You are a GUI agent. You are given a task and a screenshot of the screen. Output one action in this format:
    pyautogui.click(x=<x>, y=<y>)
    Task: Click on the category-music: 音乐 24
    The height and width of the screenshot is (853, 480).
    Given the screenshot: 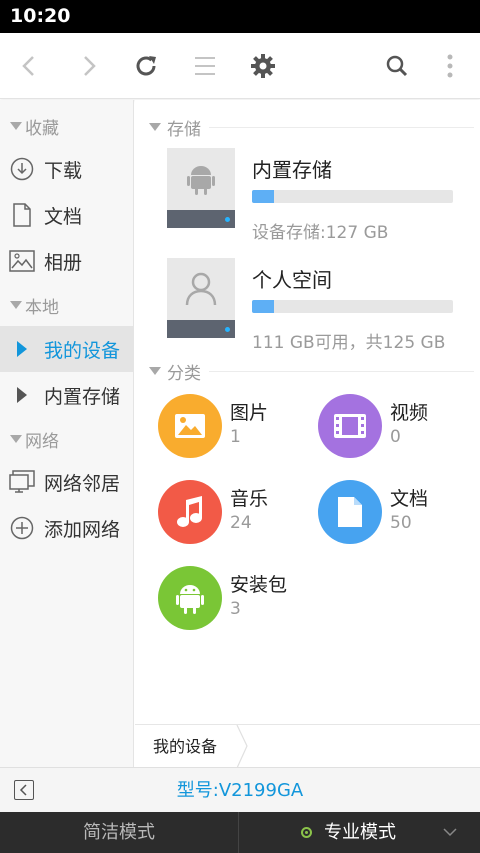 What is the action you would take?
    pyautogui.click(x=233, y=515)
    